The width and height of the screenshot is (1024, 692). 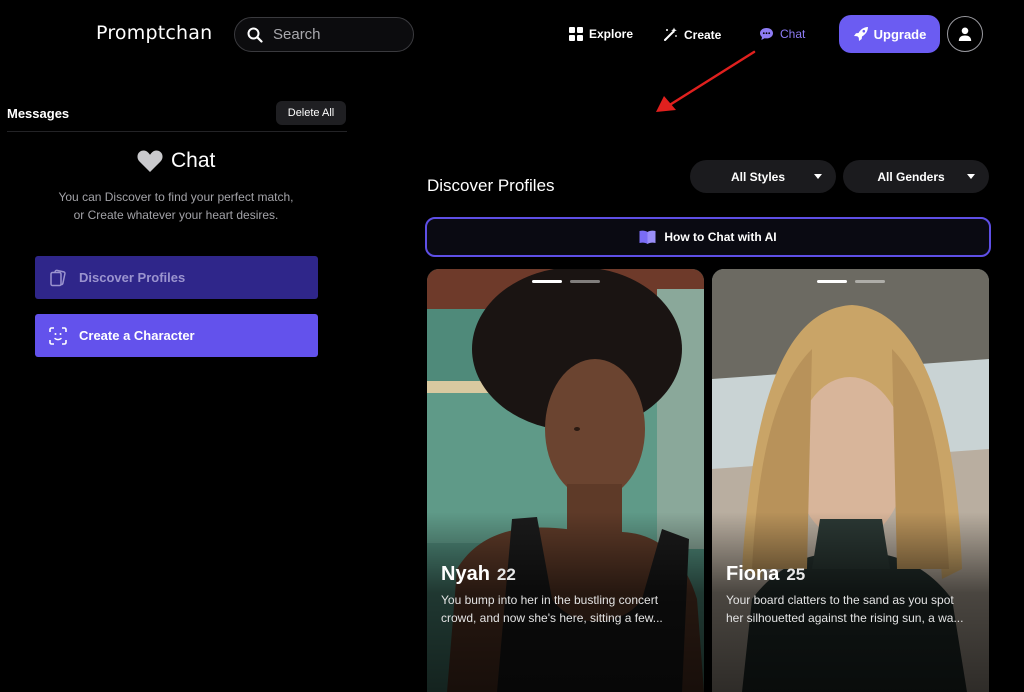 I want to click on magic-wand-icon, so click(x=670, y=34).